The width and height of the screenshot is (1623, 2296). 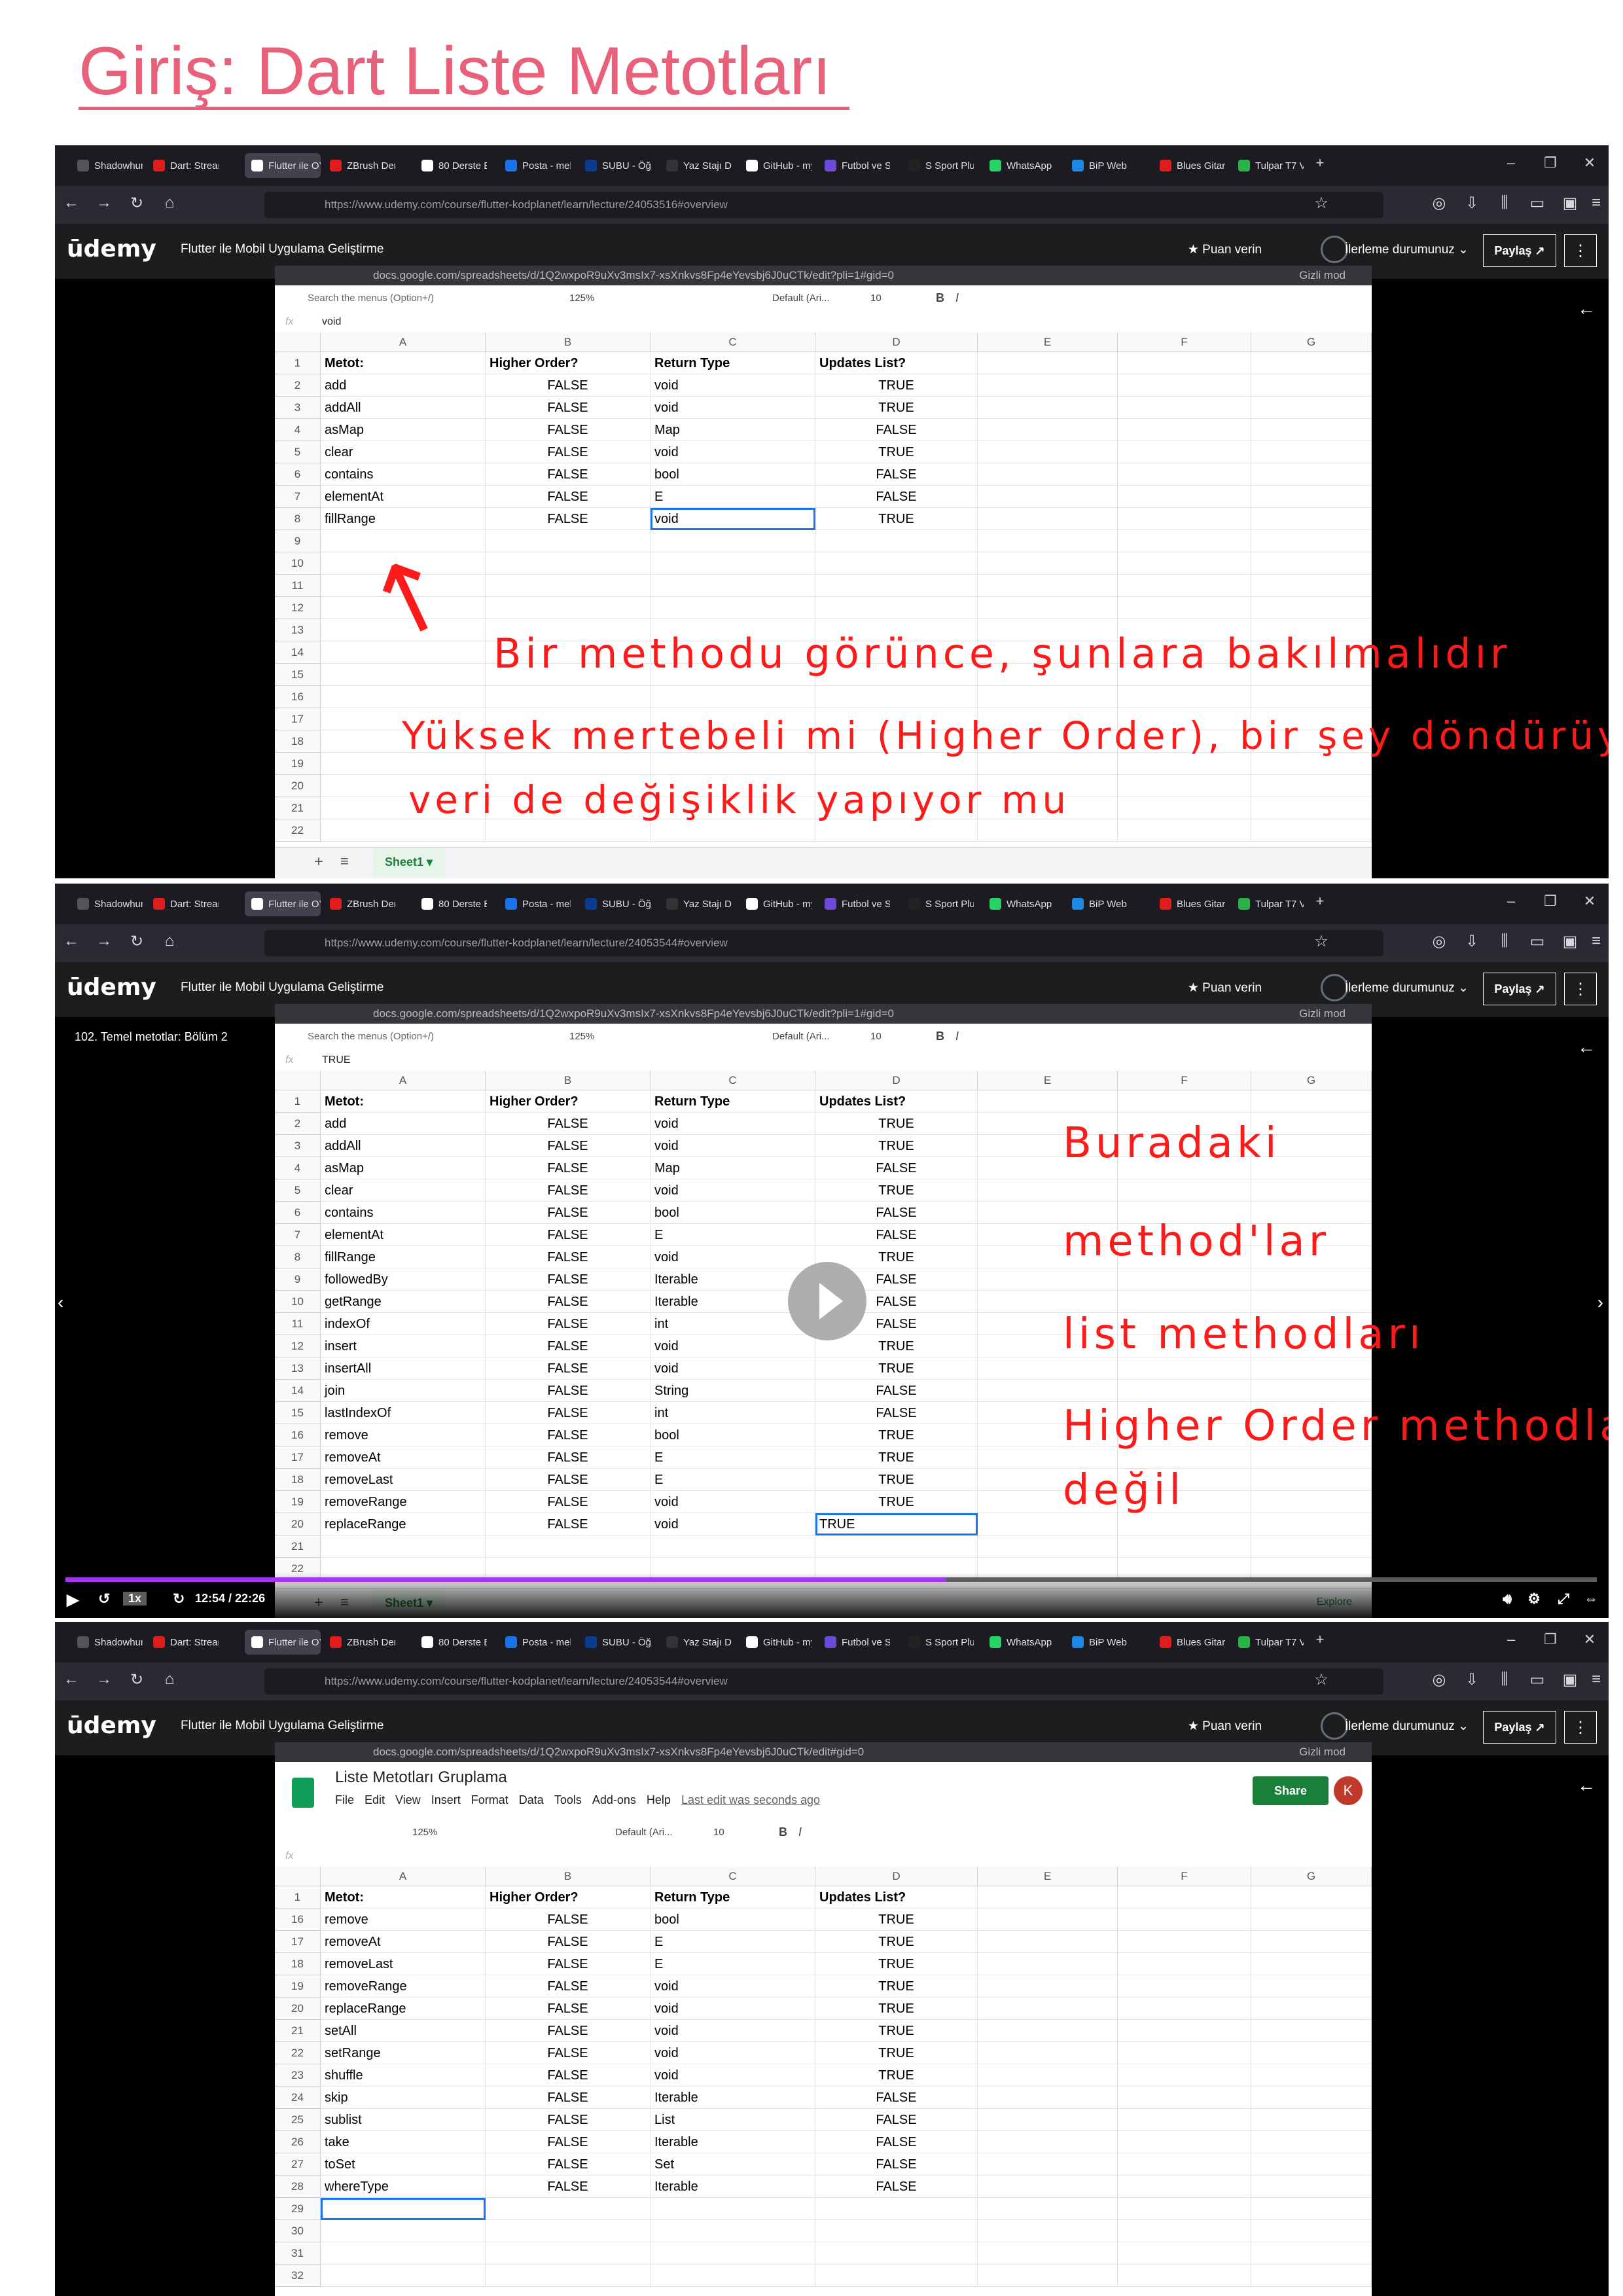 What do you see at coordinates (298, 1146) in the screenshot?
I see `row-header: 3` at bounding box center [298, 1146].